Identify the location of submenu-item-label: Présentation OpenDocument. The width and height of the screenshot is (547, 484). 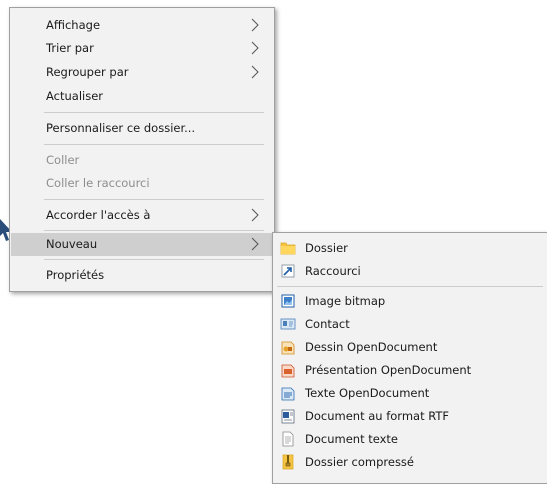
(388, 370).